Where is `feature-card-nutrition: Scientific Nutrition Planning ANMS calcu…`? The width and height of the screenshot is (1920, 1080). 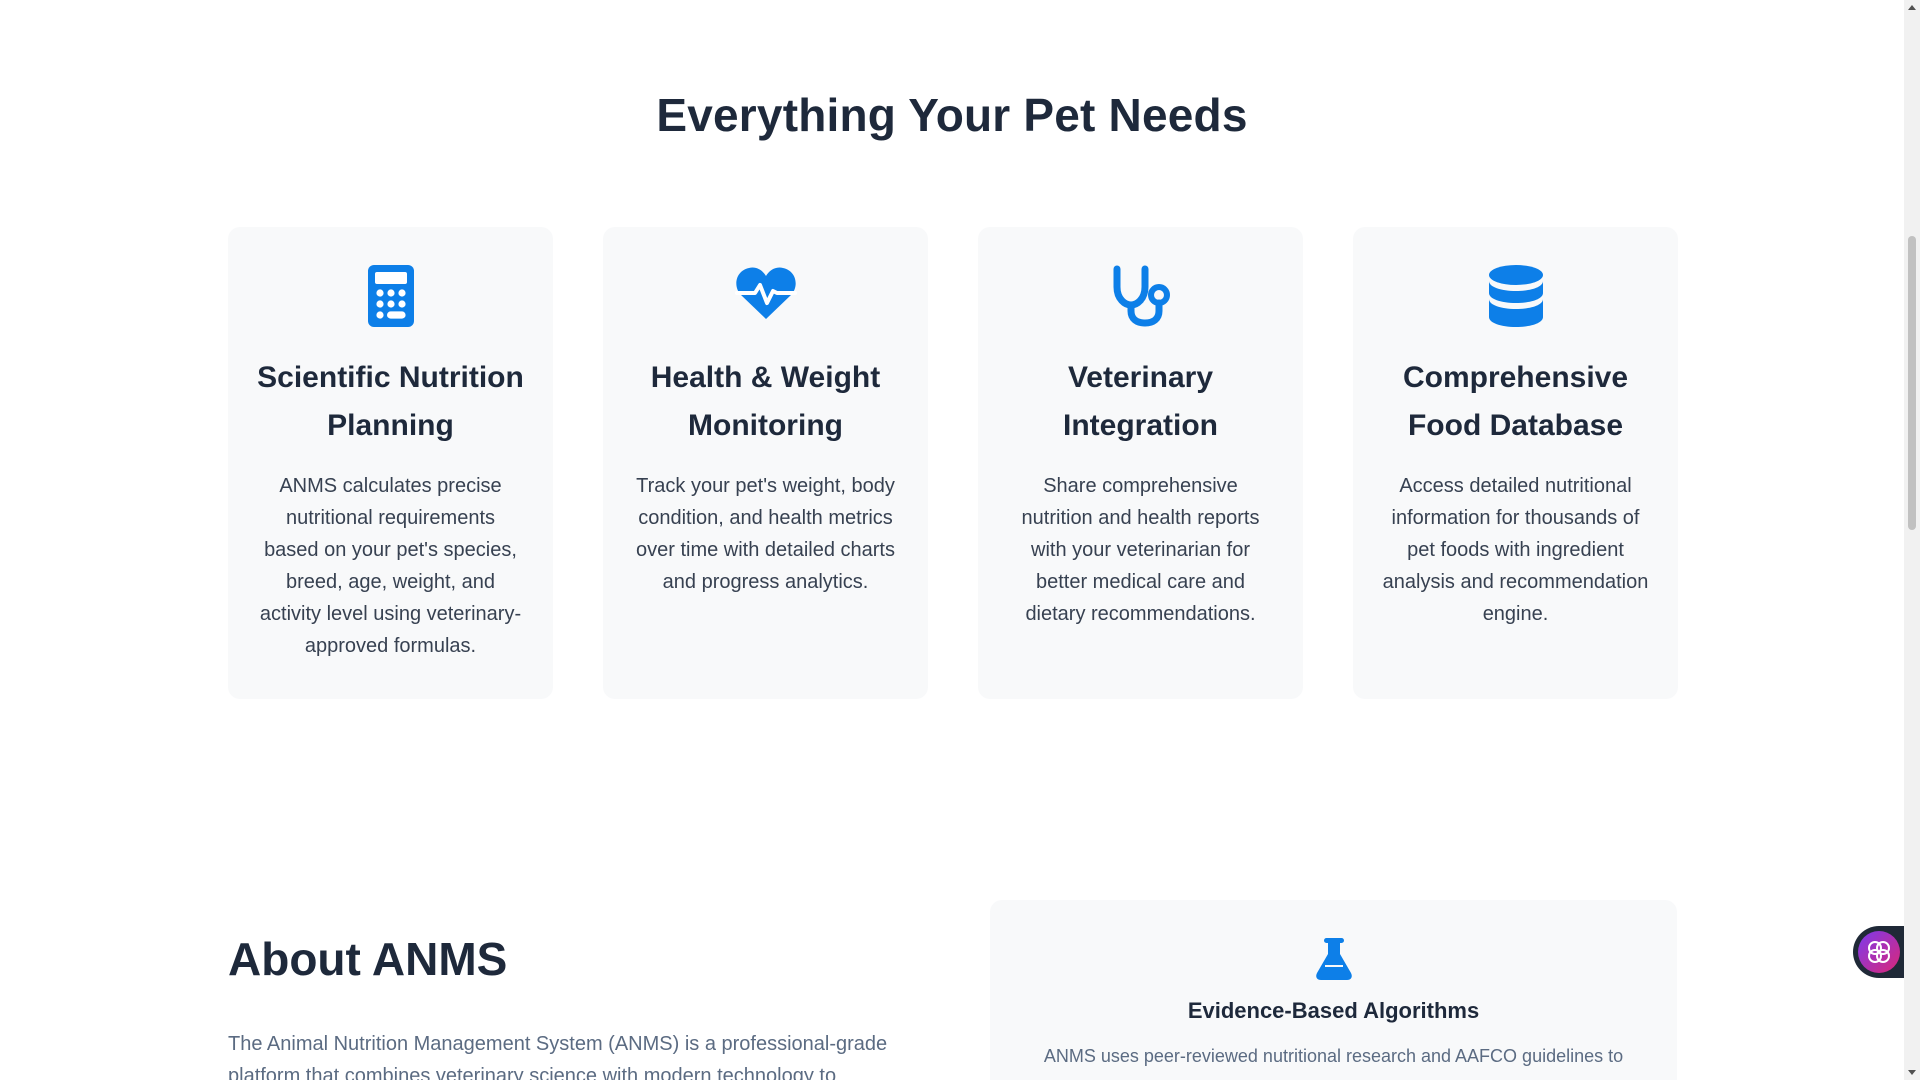
feature-card-nutrition: Scientific Nutrition Planning ANMS calcu… is located at coordinates (390, 463).